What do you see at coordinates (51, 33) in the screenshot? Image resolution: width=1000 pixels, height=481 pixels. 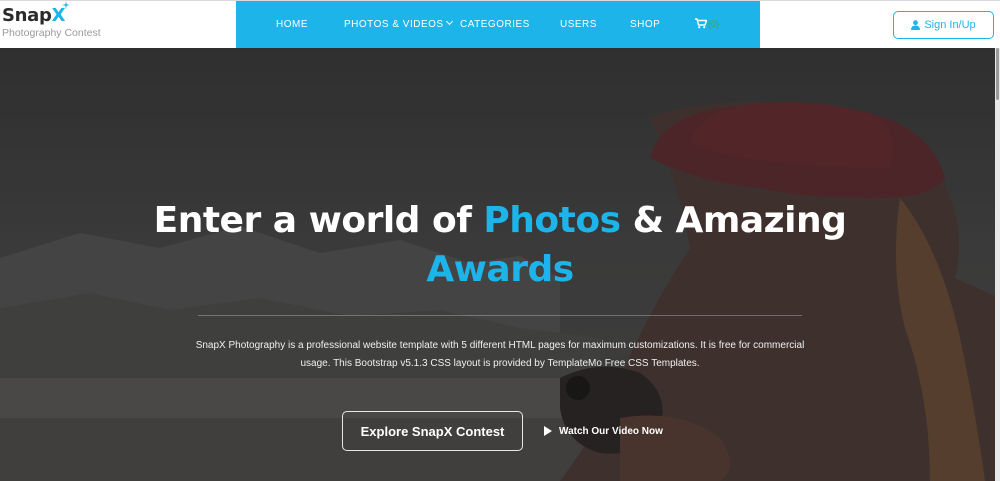 I see `brand-tagline: Photography Contest` at bounding box center [51, 33].